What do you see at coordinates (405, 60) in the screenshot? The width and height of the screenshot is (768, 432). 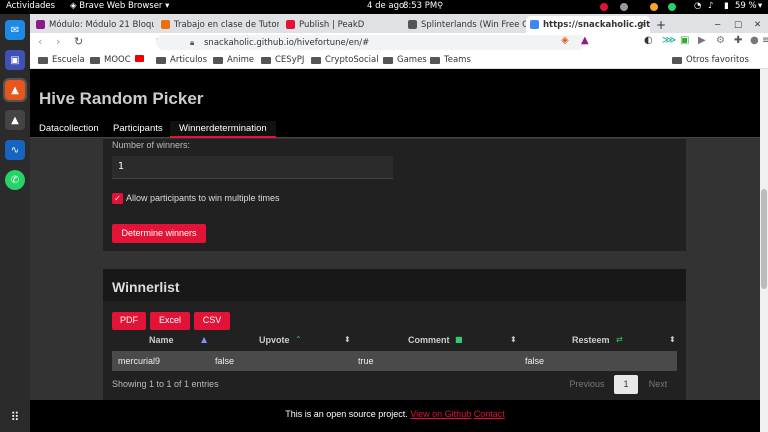 I see `bookmark-folder: Games` at bounding box center [405, 60].